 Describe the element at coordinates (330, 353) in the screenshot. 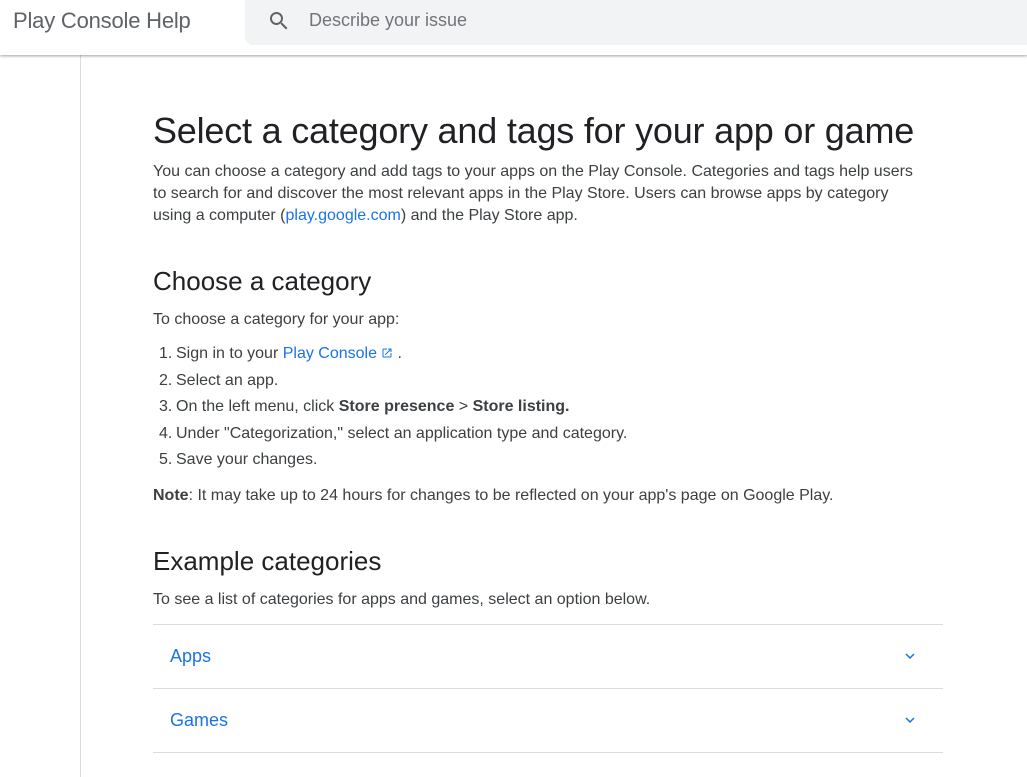

I see `play-console-link-label: Play Console` at that location.